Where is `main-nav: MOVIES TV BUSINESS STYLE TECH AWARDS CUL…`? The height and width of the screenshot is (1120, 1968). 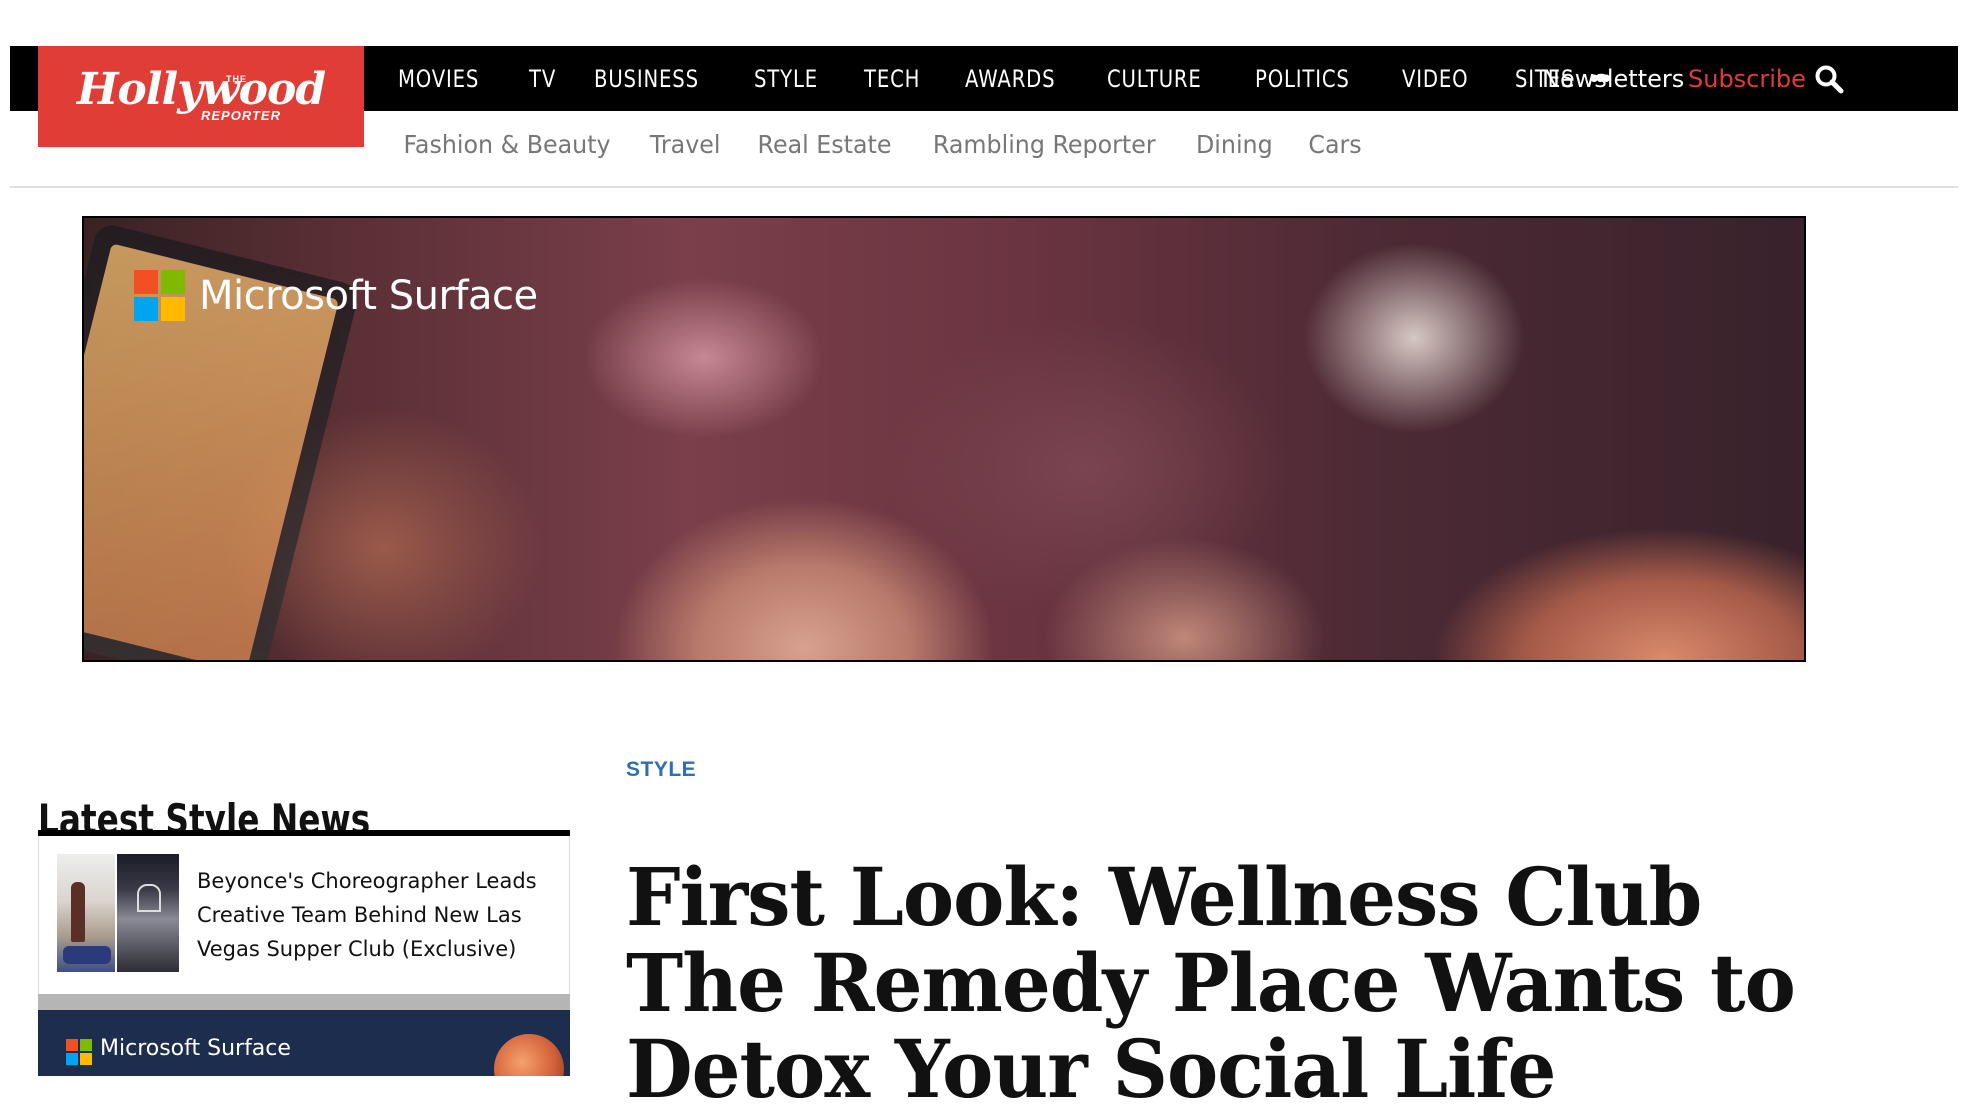
main-nav: MOVIES TV BUSINESS STYLE TECH AWARDS CUL… is located at coordinates (1004, 78).